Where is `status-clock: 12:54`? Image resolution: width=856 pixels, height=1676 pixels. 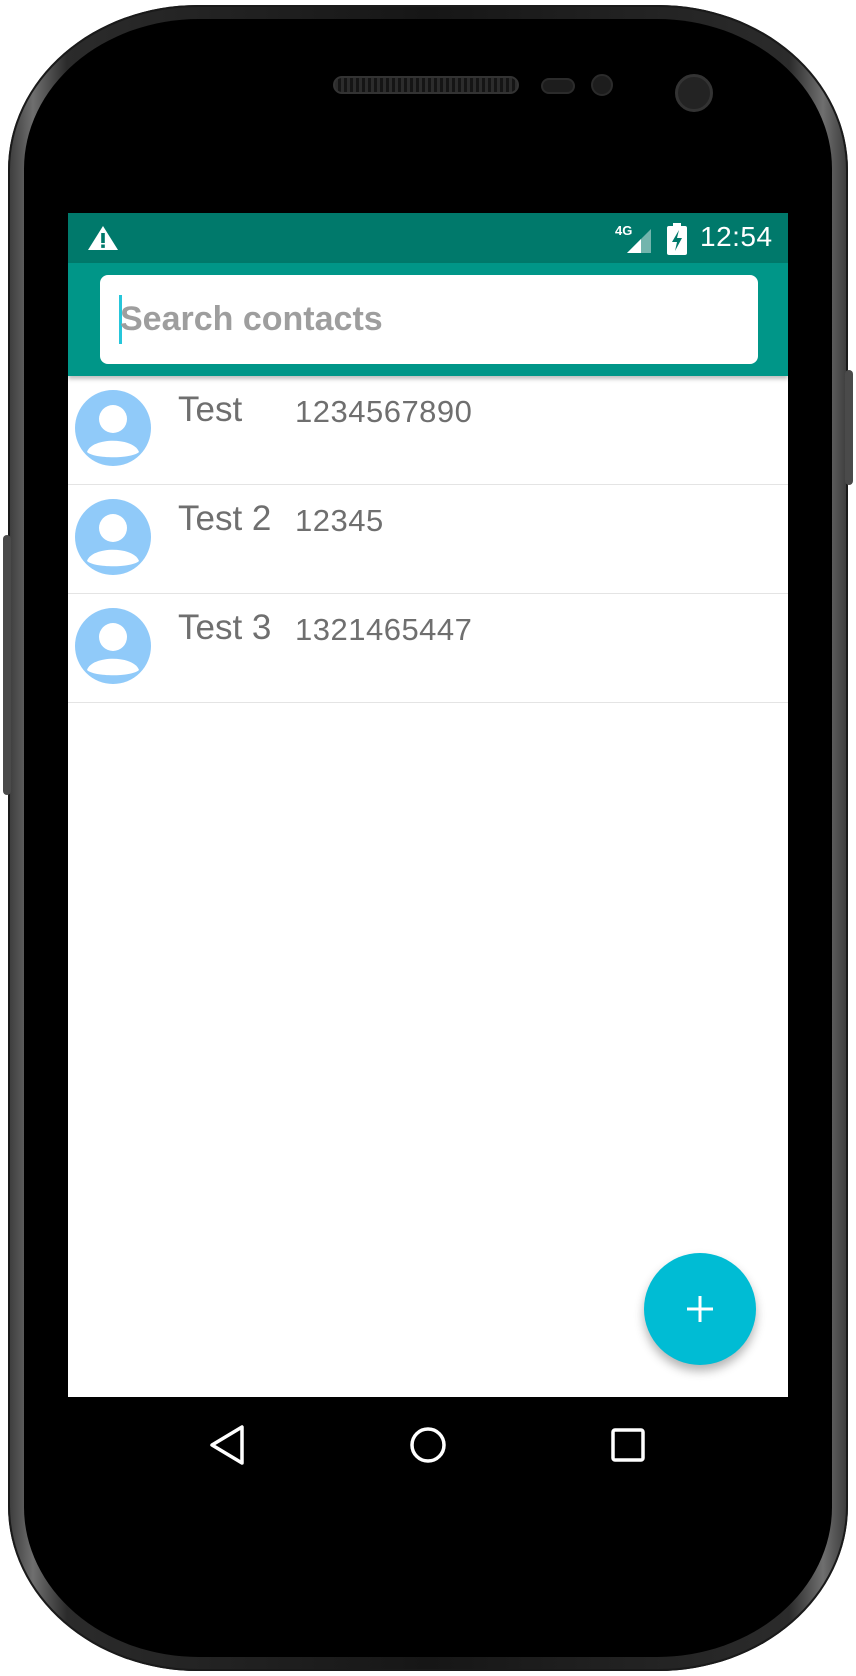
status-clock: 12:54 is located at coordinates (736, 236).